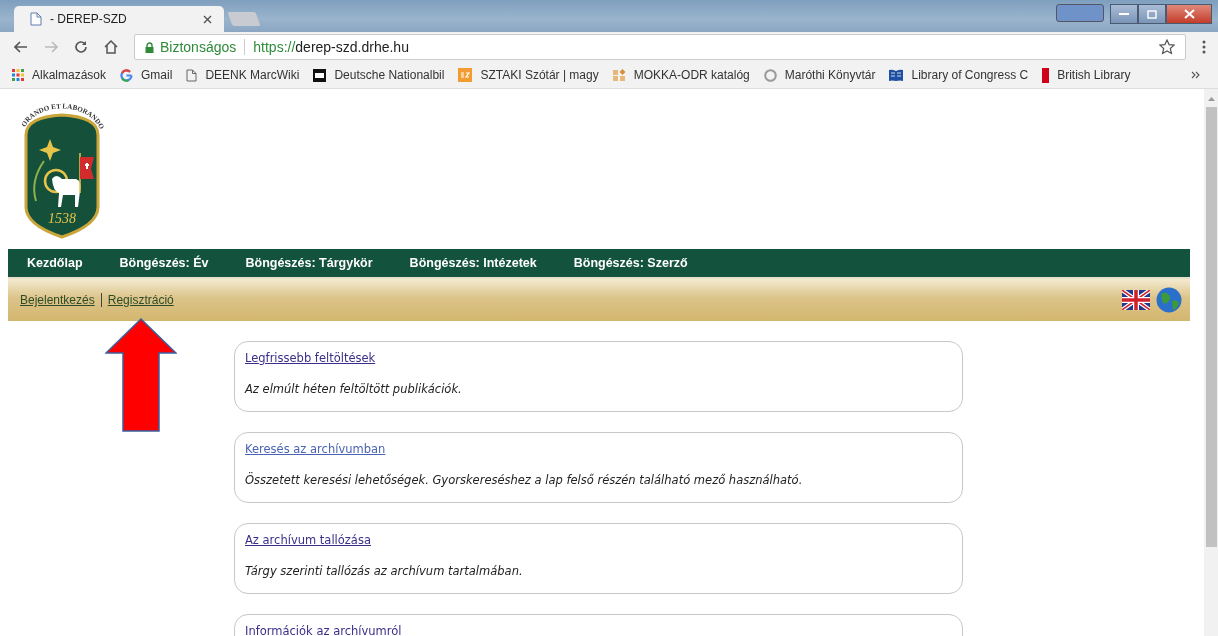  Describe the element at coordinates (389, 75) in the screenshot. I see `bookmark-label: Deutsche Nationalbil` at that location.